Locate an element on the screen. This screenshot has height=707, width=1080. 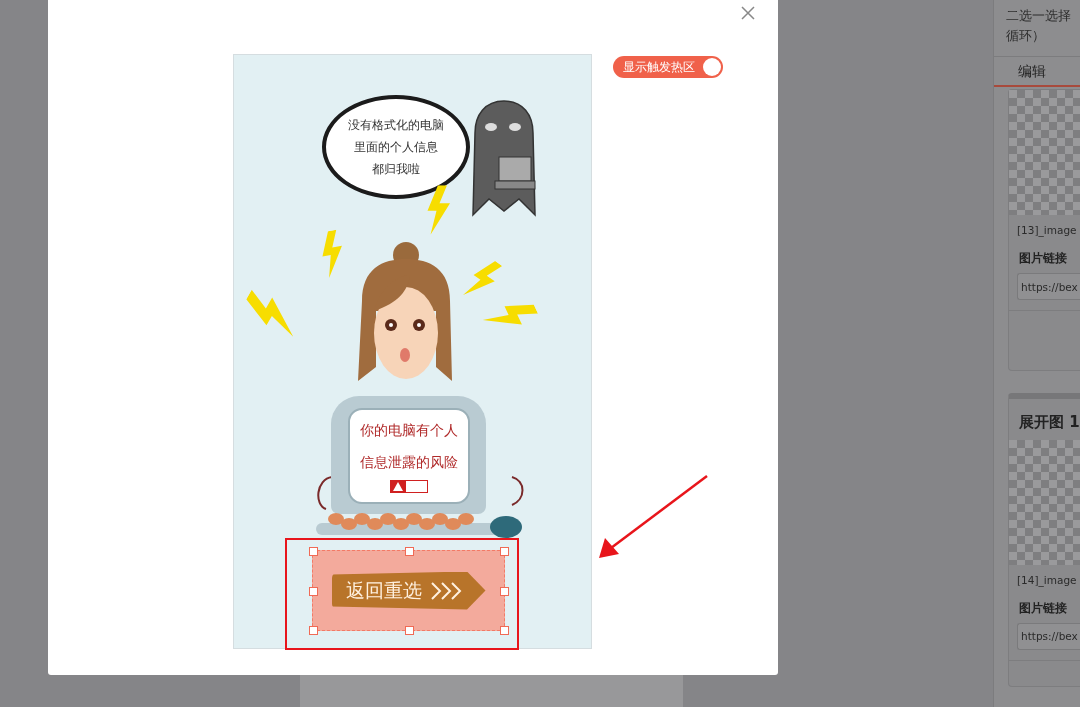
screen-text: 信息泄露的风险 is located at coordinates (408, 462).